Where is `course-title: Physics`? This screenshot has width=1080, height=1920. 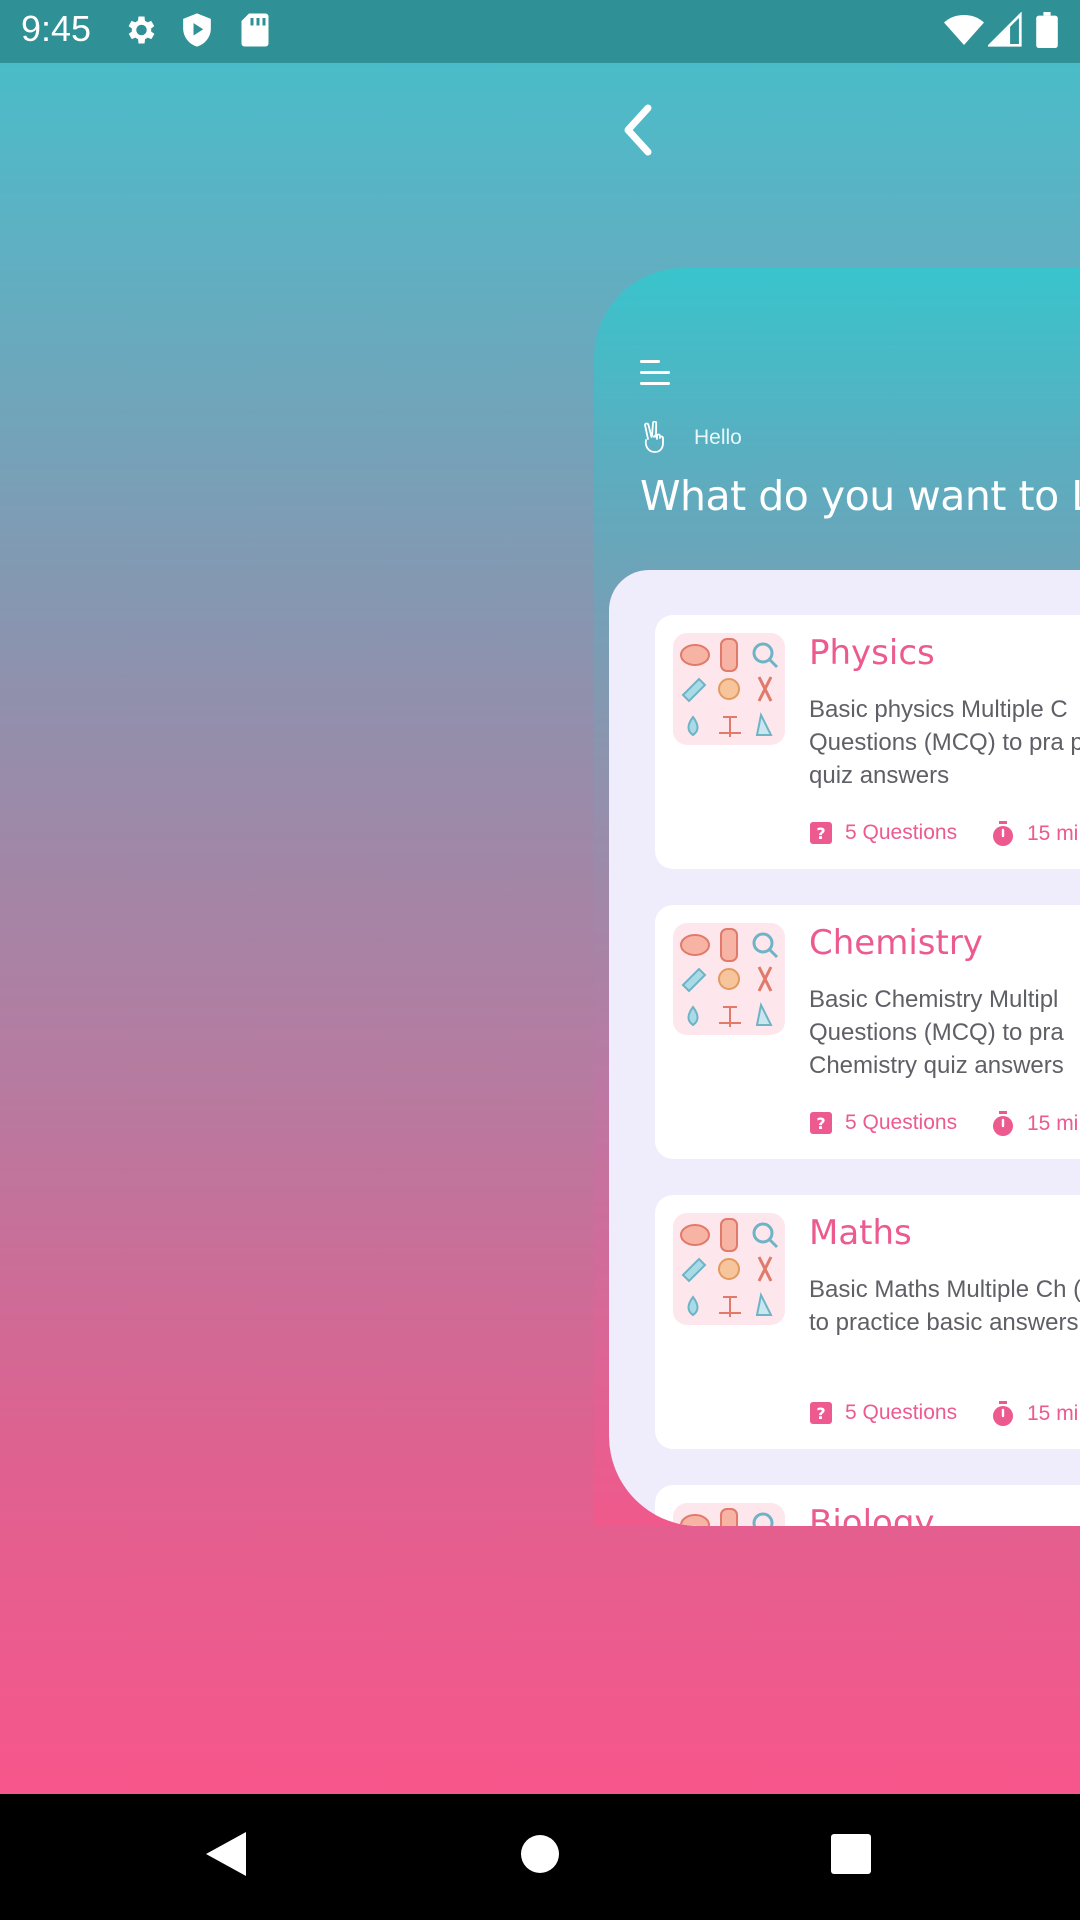
course-title: Physics is located at coordinates (872, 653).